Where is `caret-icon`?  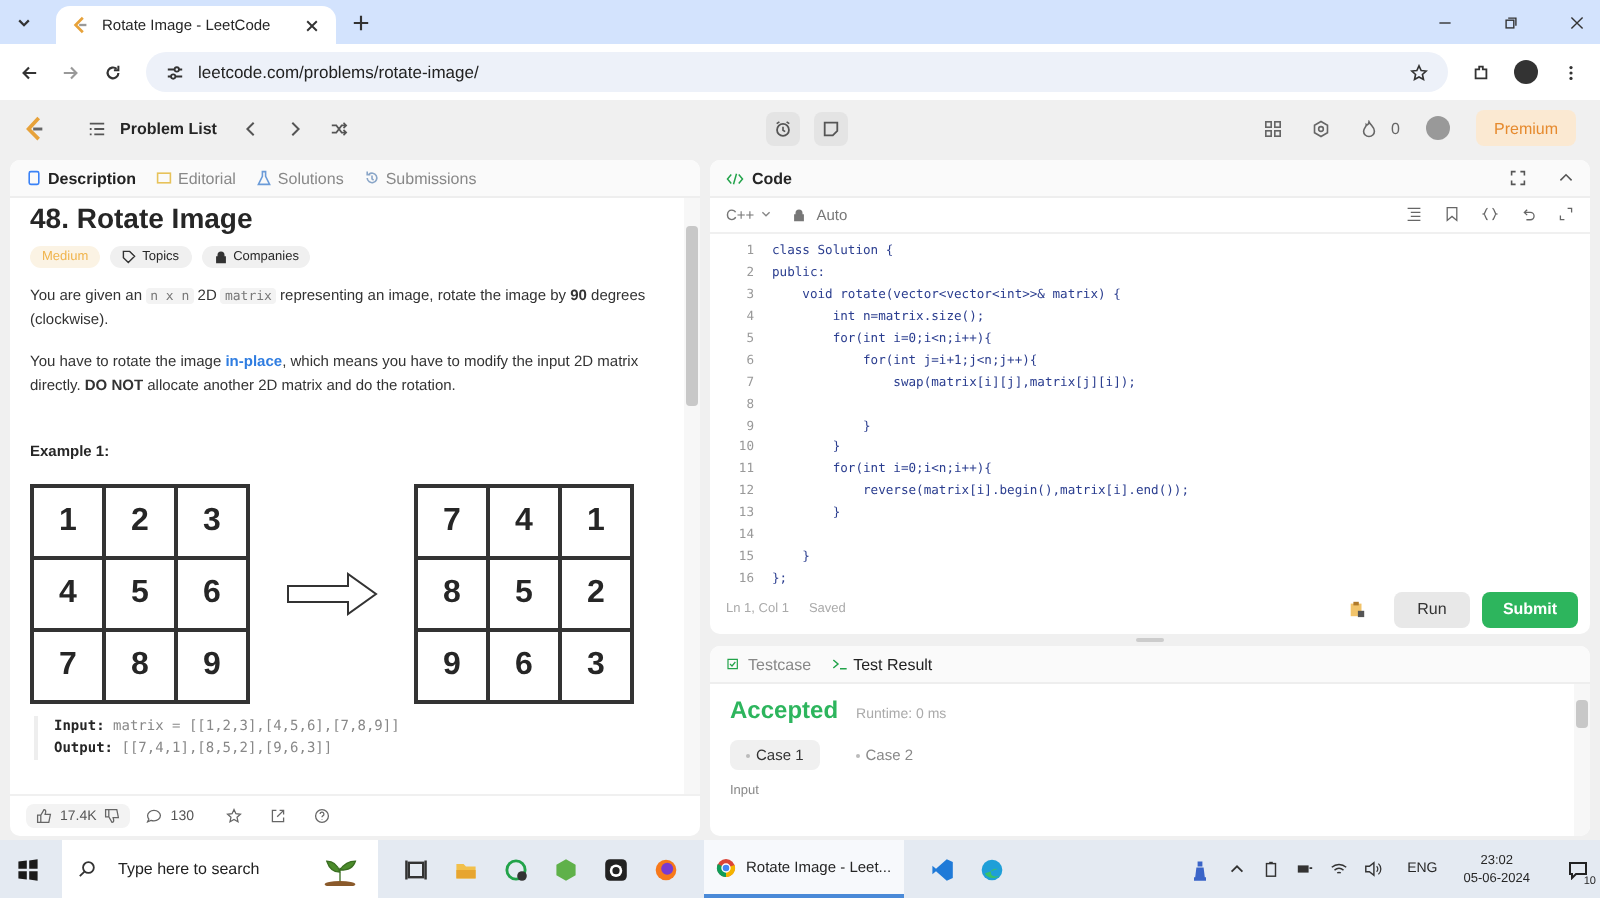 caret-icon is located at coordinates (766, 214).